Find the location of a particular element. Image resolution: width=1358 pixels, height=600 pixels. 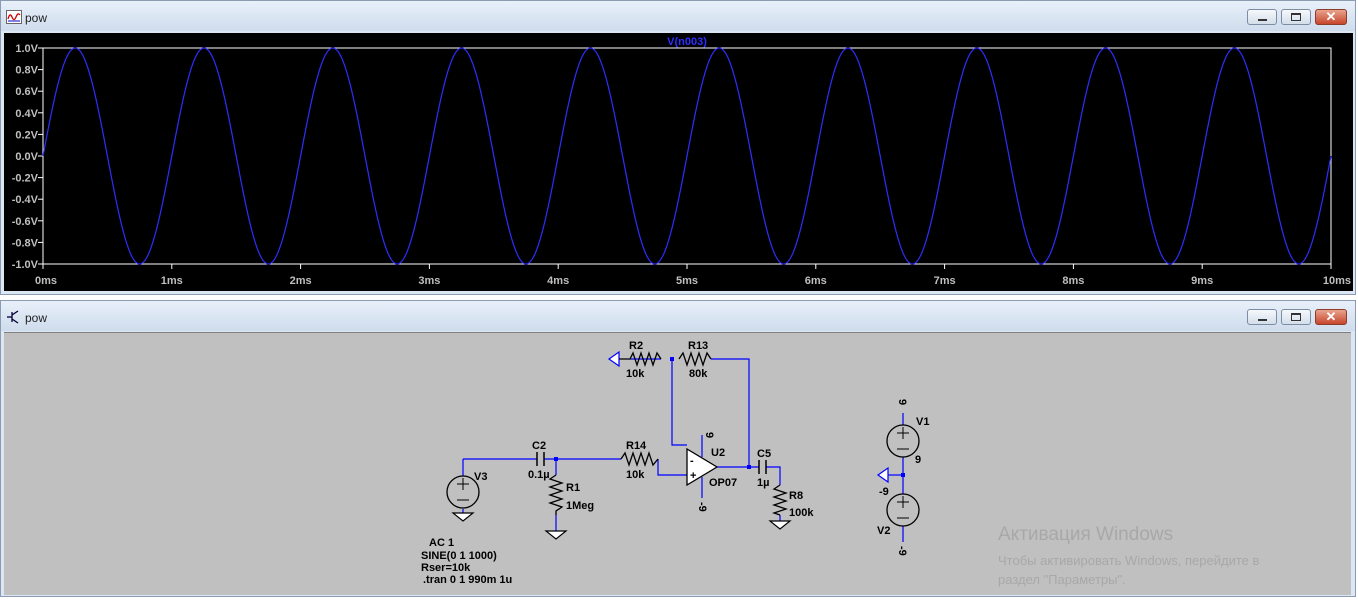

r2-label: R2 is located at coordinates (636, 346).